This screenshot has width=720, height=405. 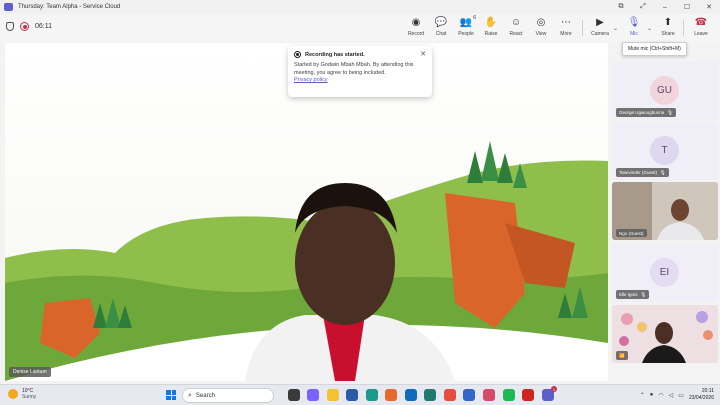 I want to click on record-button: ◉ Record, so click(x=416, y=27).